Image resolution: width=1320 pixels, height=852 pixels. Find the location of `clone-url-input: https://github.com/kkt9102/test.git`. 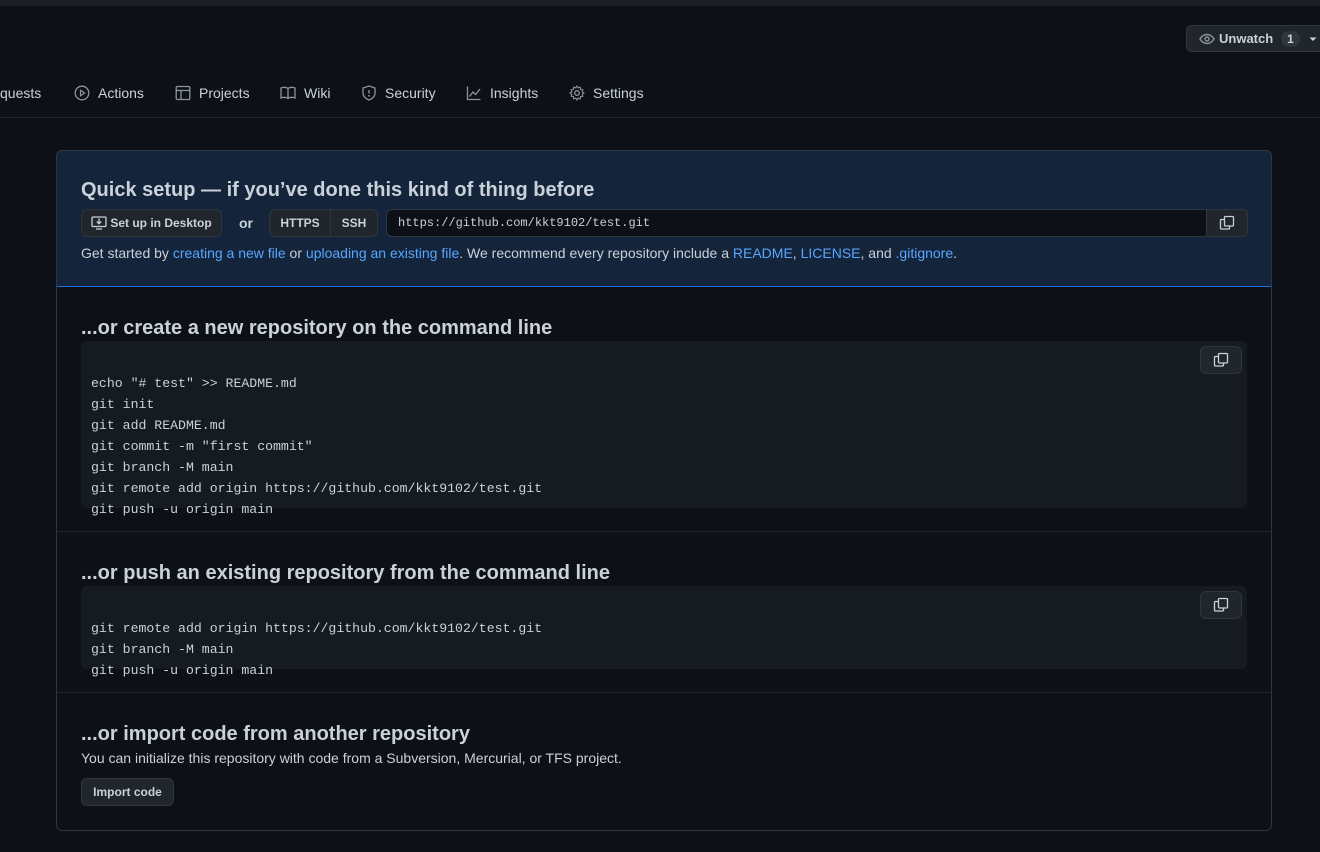

clone-url-input: https://github.com/kkt9102/test.git is located at coordinates (796, 223).